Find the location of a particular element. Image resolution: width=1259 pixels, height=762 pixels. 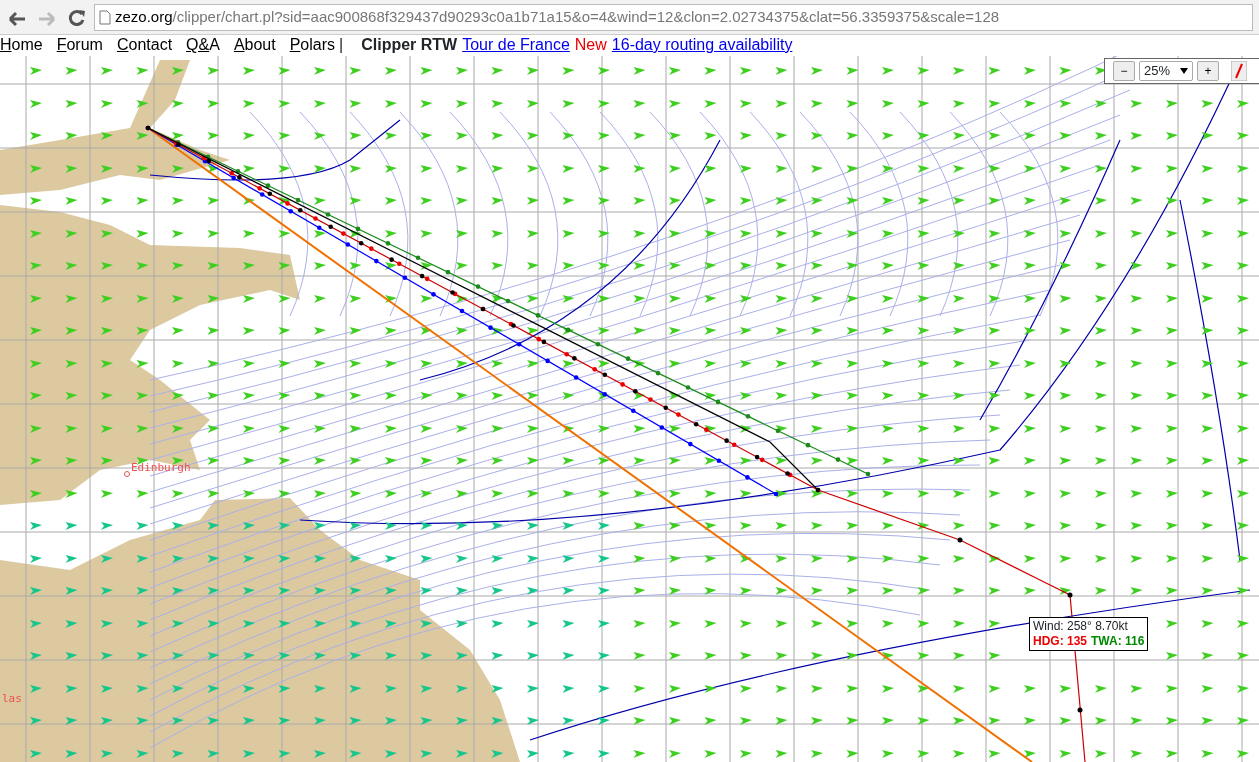

dropdown-caret-icon is located at coordinates (1184, 71).